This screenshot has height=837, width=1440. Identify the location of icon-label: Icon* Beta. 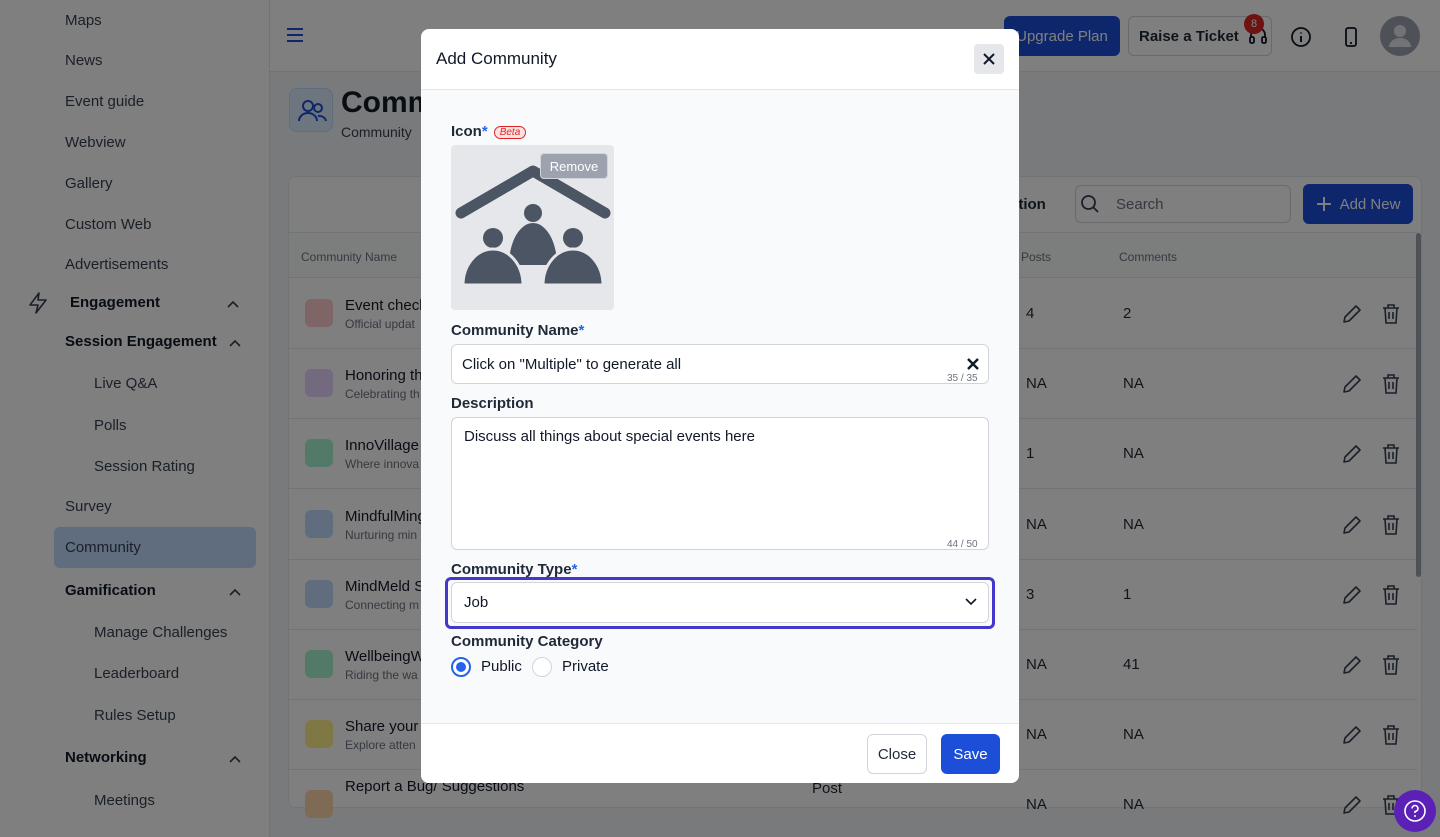
(489, 131).